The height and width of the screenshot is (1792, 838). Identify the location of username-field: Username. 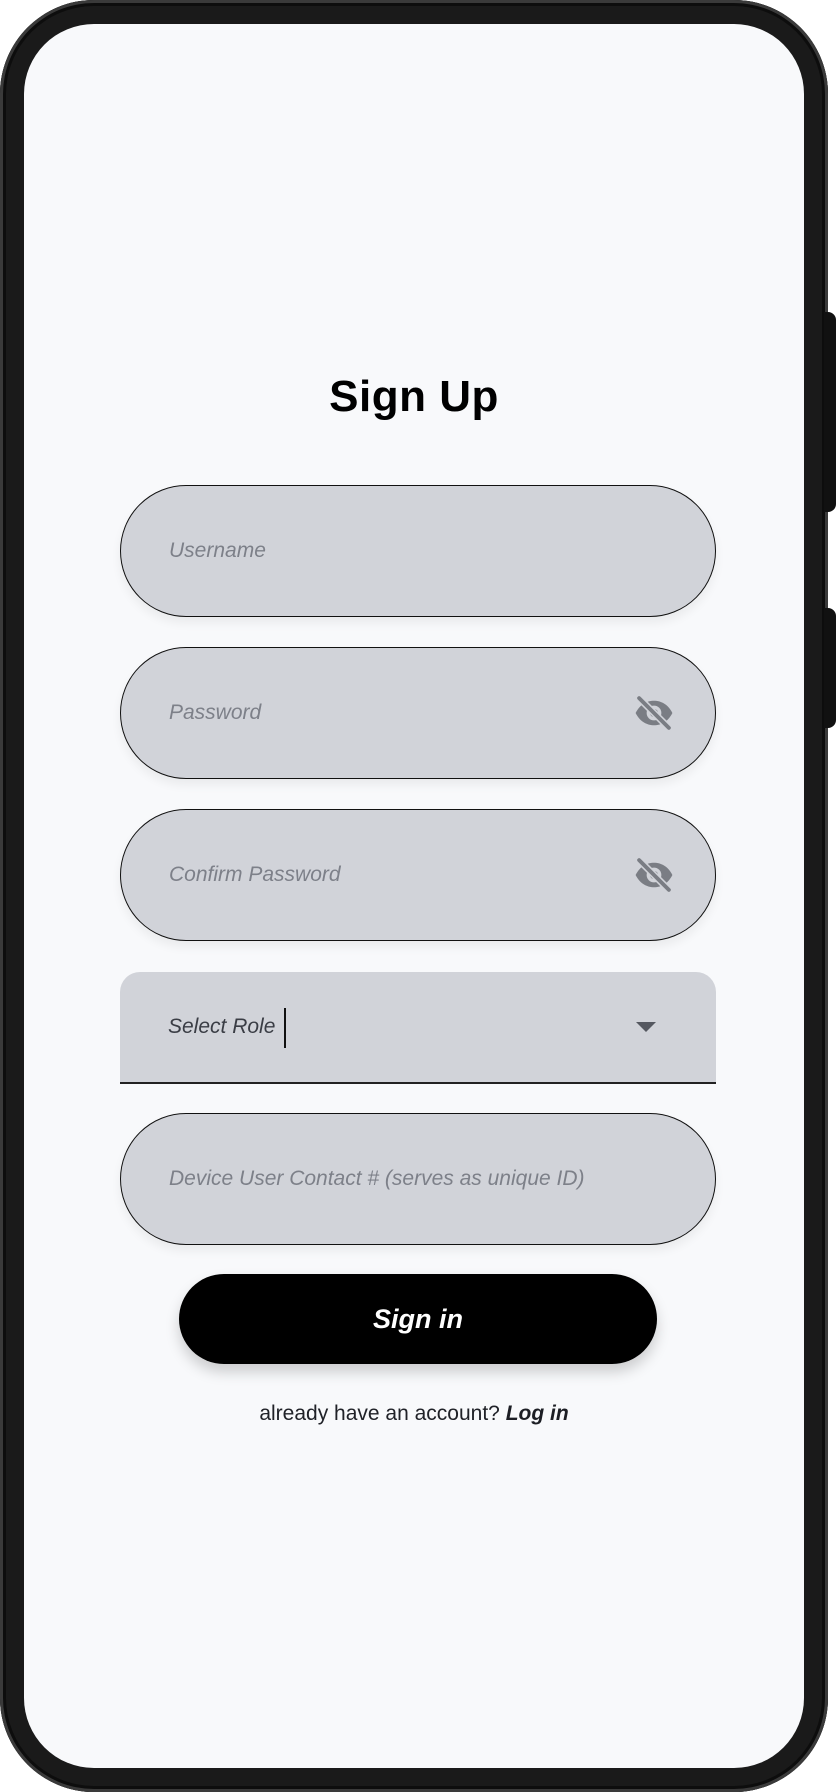
(418, 551).